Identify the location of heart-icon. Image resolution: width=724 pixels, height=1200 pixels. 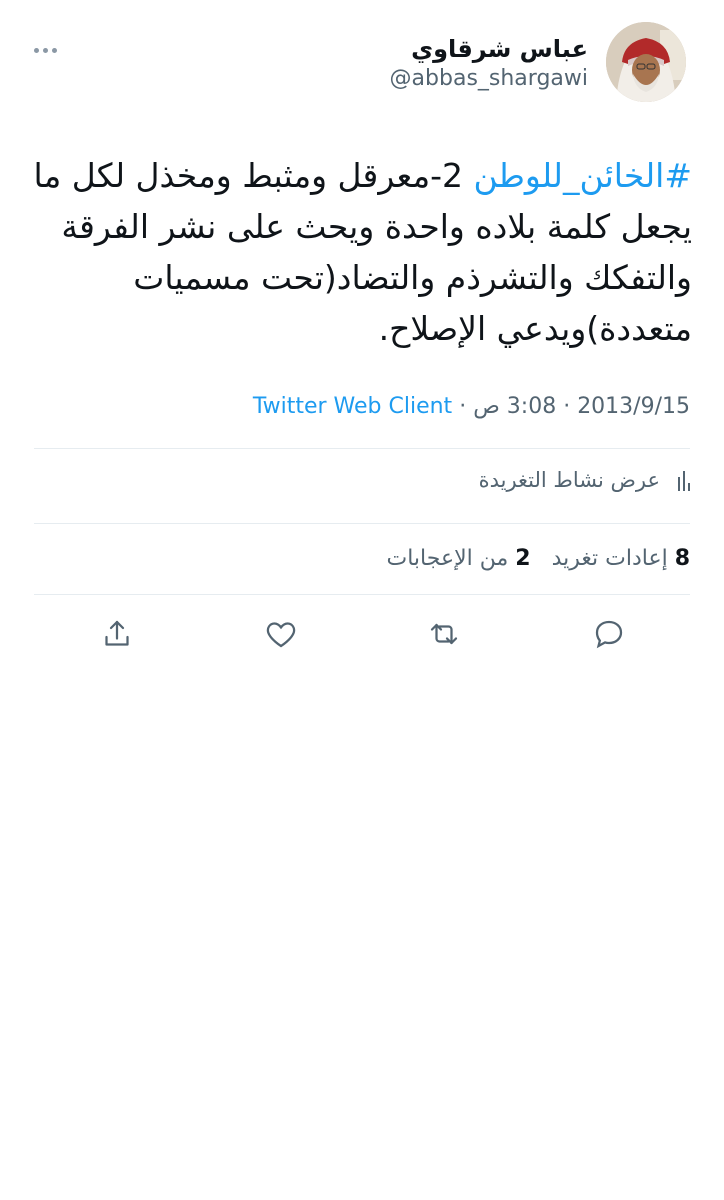
(281, 634).